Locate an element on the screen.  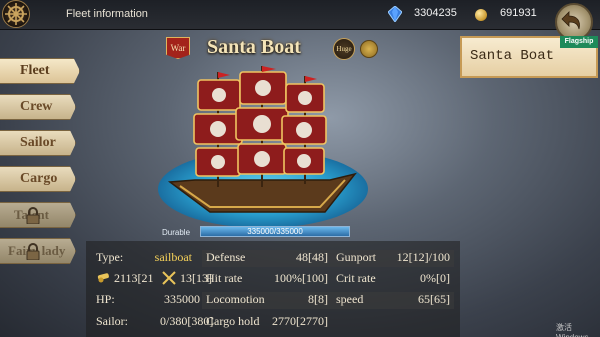
stat-label: Sailor: is located at coordinates (112, 321).